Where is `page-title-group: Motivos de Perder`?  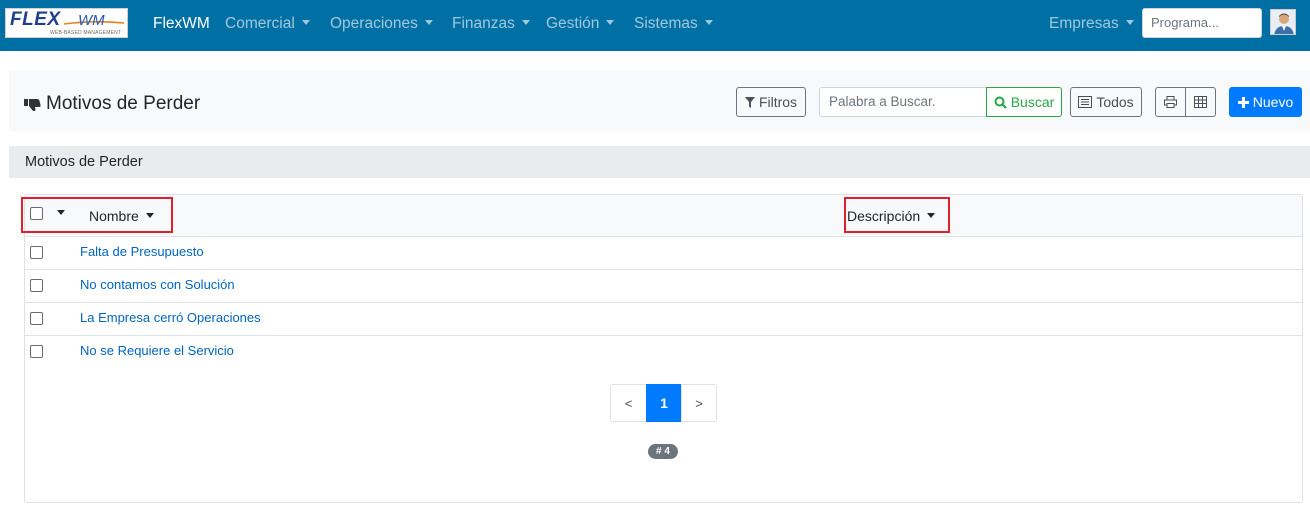
page-title-group: Motivos de Perder is located at coordinates (112, 104).